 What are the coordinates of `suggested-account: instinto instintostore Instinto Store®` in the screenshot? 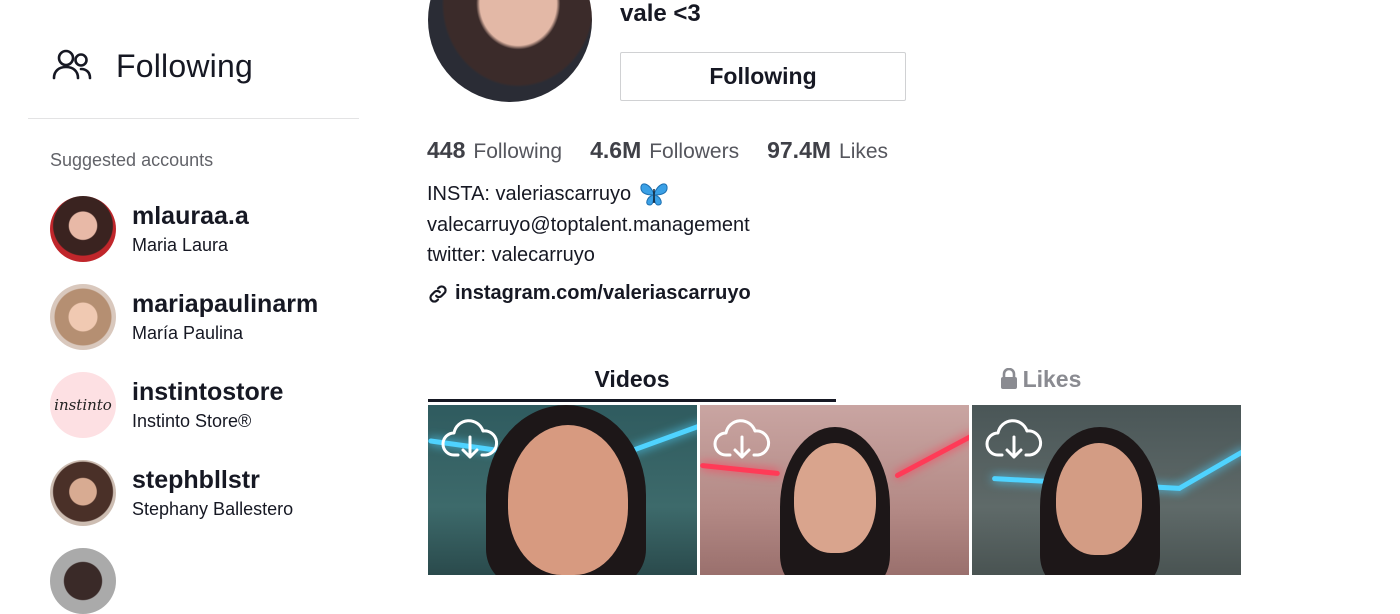 It's located at (166, 405).